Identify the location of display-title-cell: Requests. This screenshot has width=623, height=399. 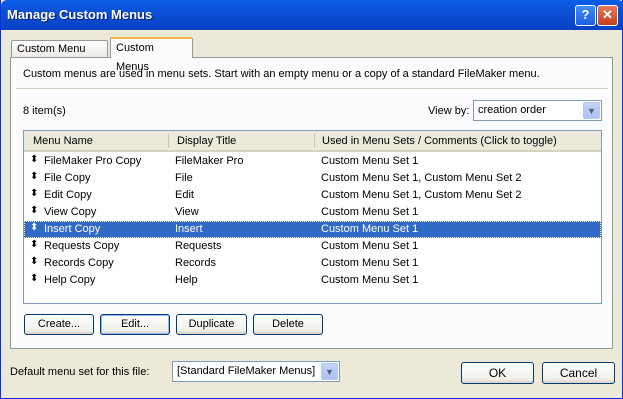
(198, 246).